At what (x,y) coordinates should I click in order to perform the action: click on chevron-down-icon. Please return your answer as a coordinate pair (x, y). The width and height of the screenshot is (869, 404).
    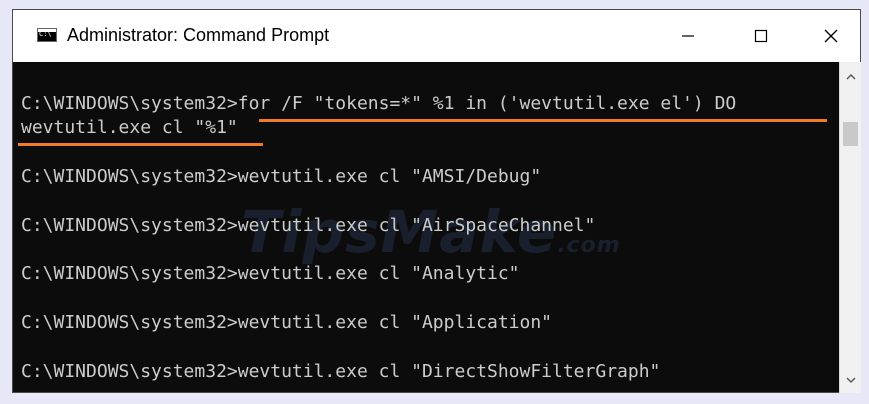
    Looking at the image, I should click on (850, 380).